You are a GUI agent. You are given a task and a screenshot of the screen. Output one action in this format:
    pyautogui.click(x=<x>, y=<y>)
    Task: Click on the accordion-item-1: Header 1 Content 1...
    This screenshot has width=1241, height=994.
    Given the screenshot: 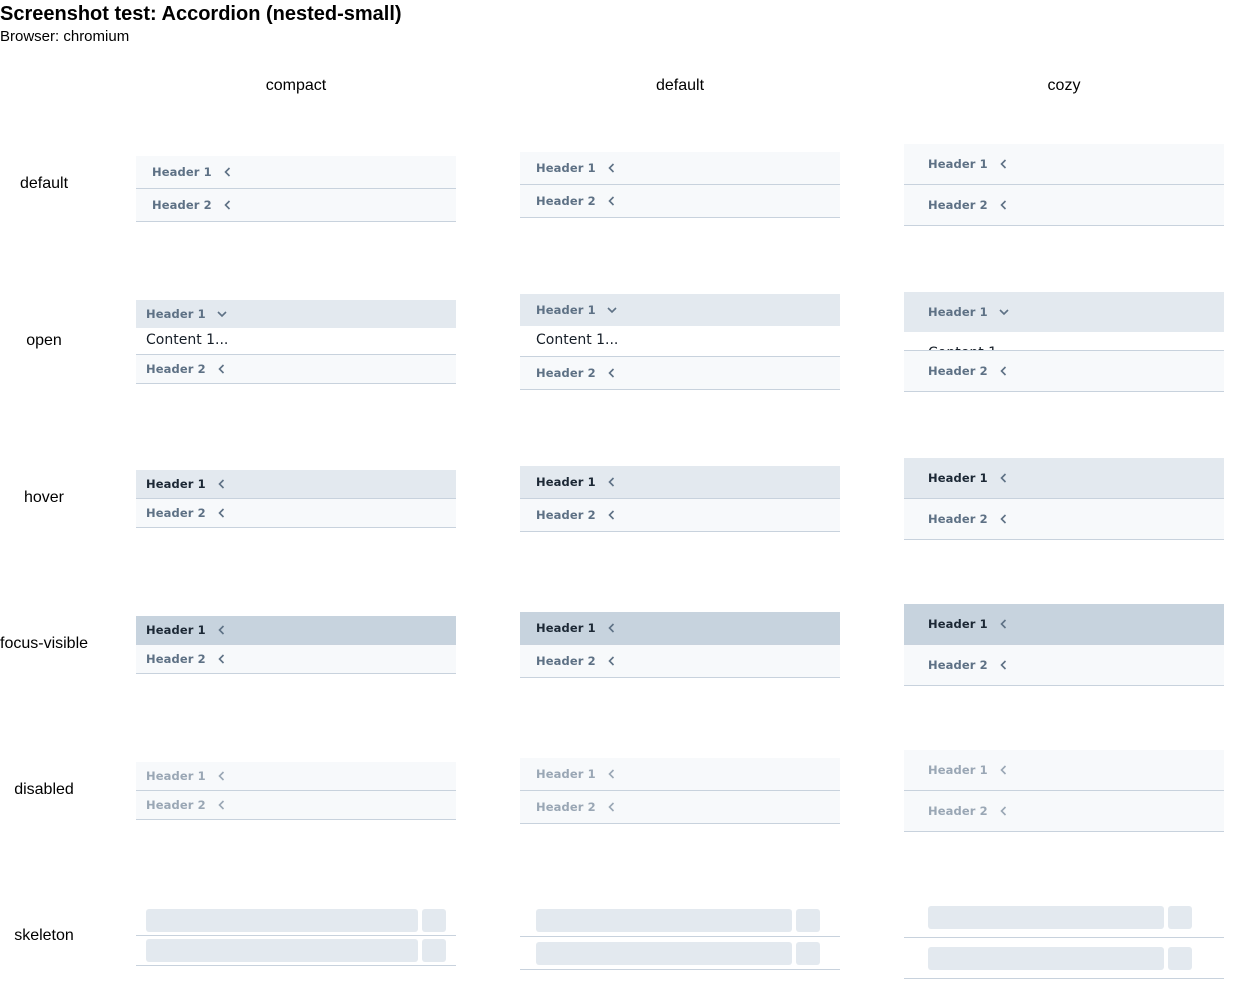 What is the action you would take?
    pyautogui.click(x=1064, y=321)
    